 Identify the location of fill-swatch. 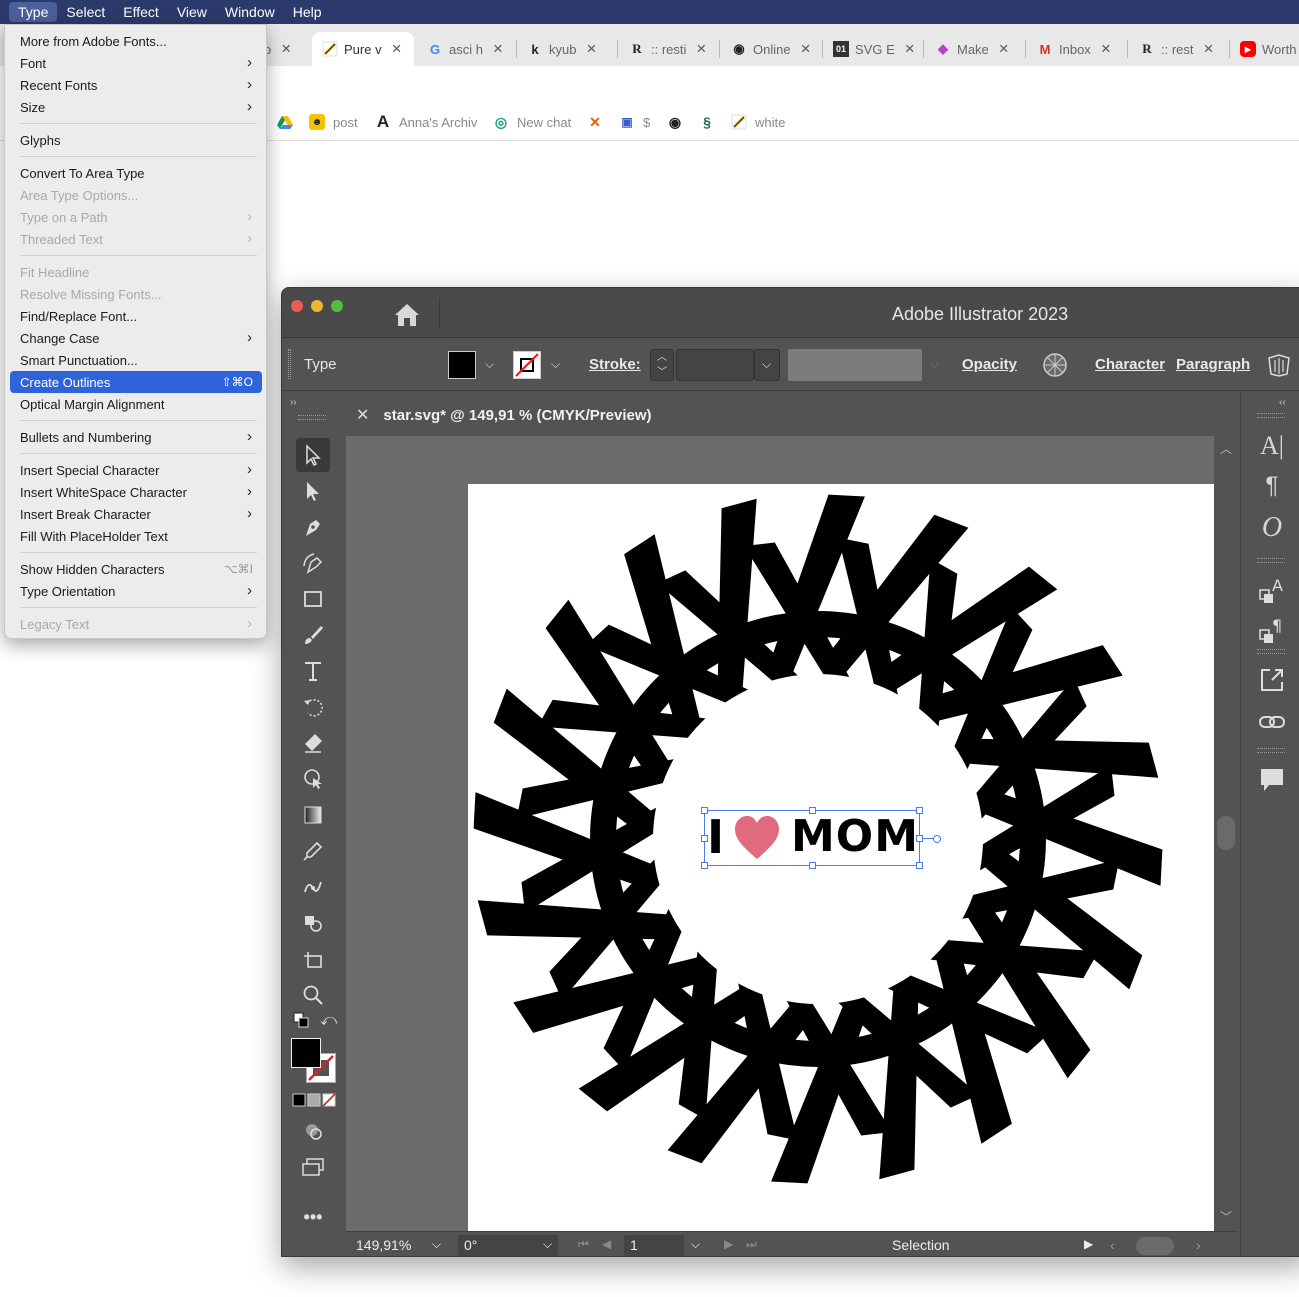
(462, 365).